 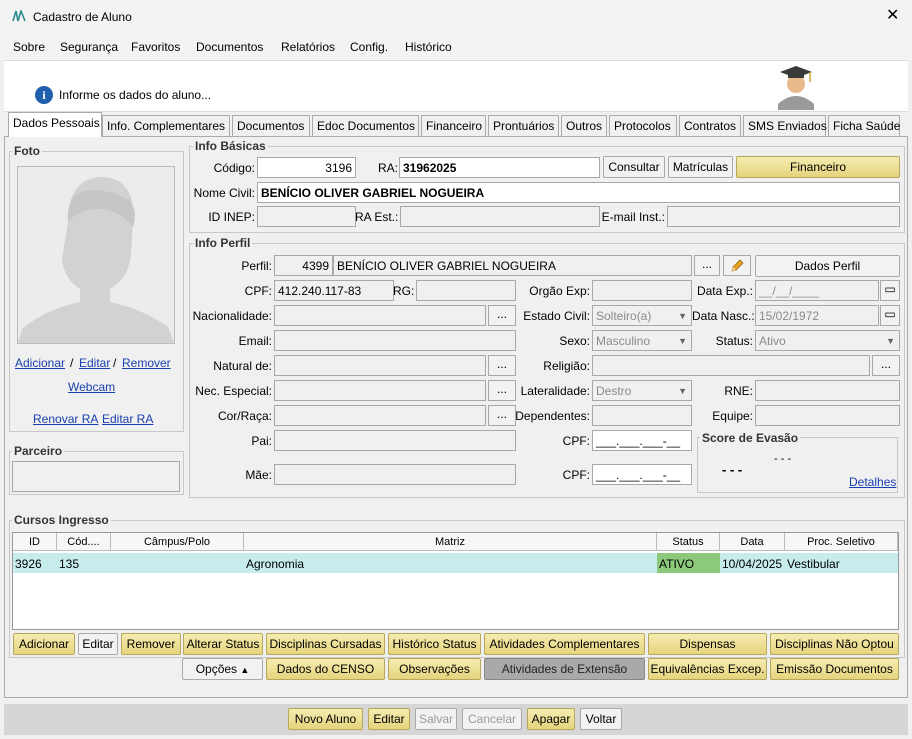 What do you see at coordinates (308, 47) in the screenshot?
I see `menu-relatorios: Relatórios` at bounding box center [308, 47].